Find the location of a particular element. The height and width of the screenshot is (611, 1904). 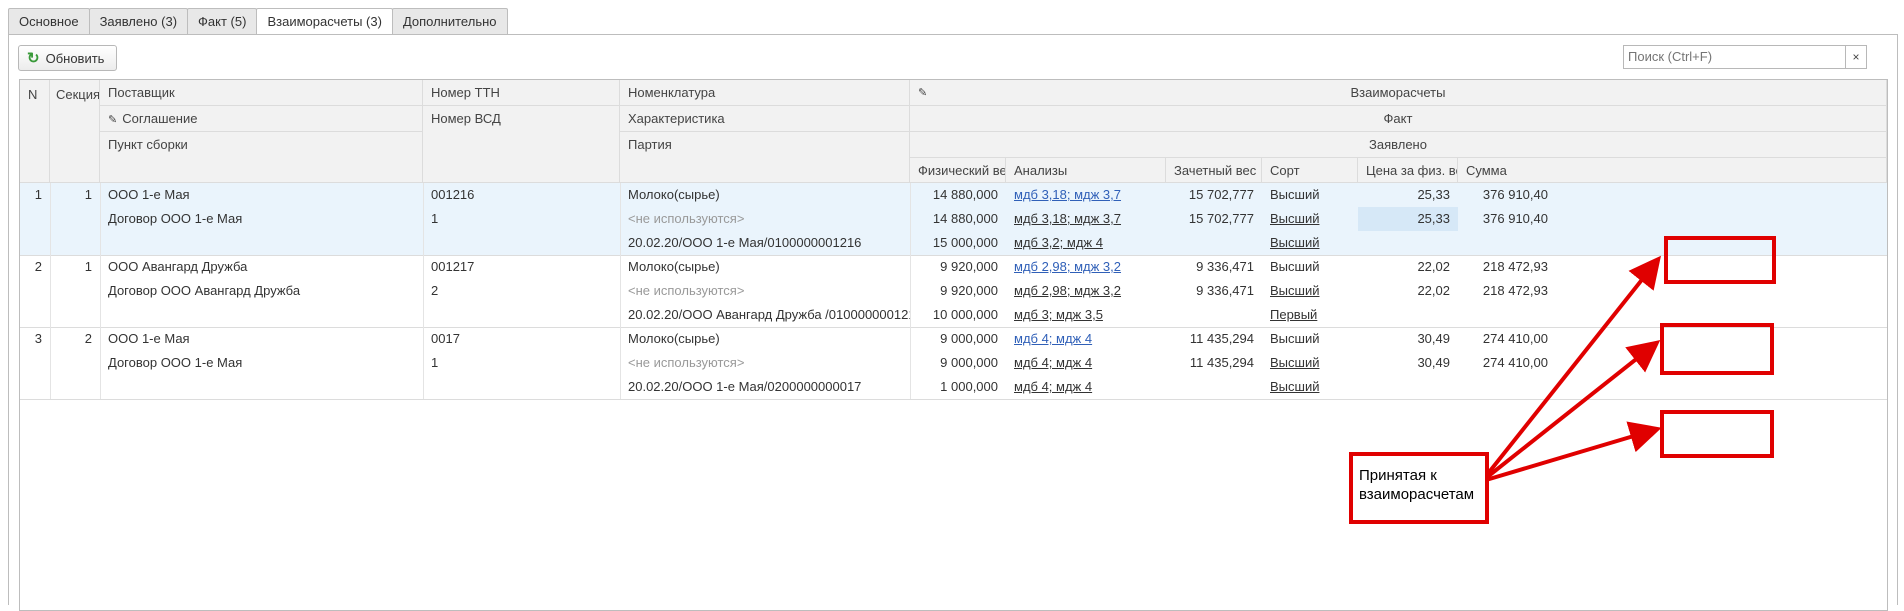

settle-credit-cell: 11 435,294 is located at coordinates (1214, 339).